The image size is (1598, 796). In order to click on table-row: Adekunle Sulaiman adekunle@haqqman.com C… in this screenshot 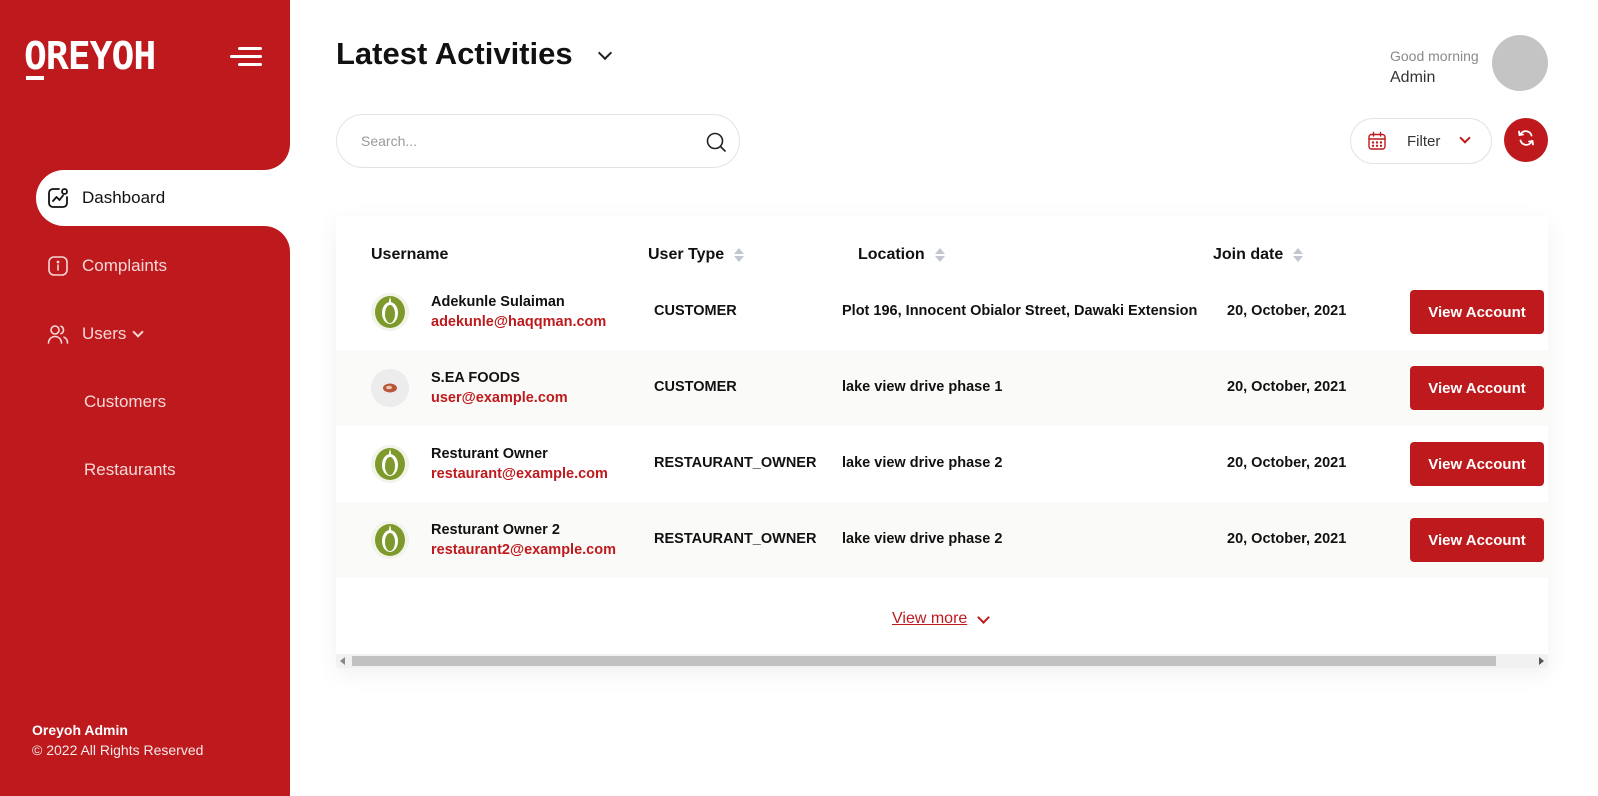, I will do `click(942, 312)`.